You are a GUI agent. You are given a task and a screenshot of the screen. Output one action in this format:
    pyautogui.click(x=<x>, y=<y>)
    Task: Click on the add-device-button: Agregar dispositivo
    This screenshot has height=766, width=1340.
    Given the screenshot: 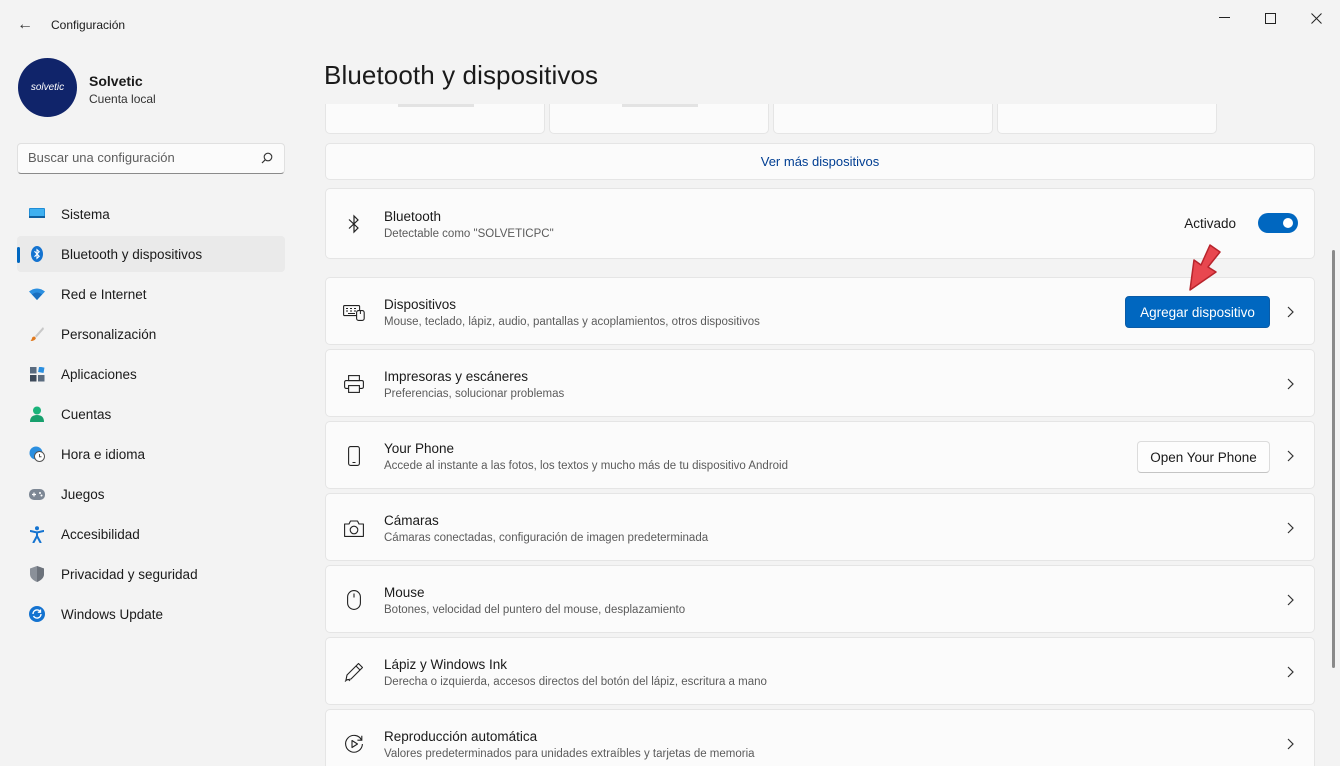 What is the action you would take?
    pyautogui.click(x=1197, y=312)
    